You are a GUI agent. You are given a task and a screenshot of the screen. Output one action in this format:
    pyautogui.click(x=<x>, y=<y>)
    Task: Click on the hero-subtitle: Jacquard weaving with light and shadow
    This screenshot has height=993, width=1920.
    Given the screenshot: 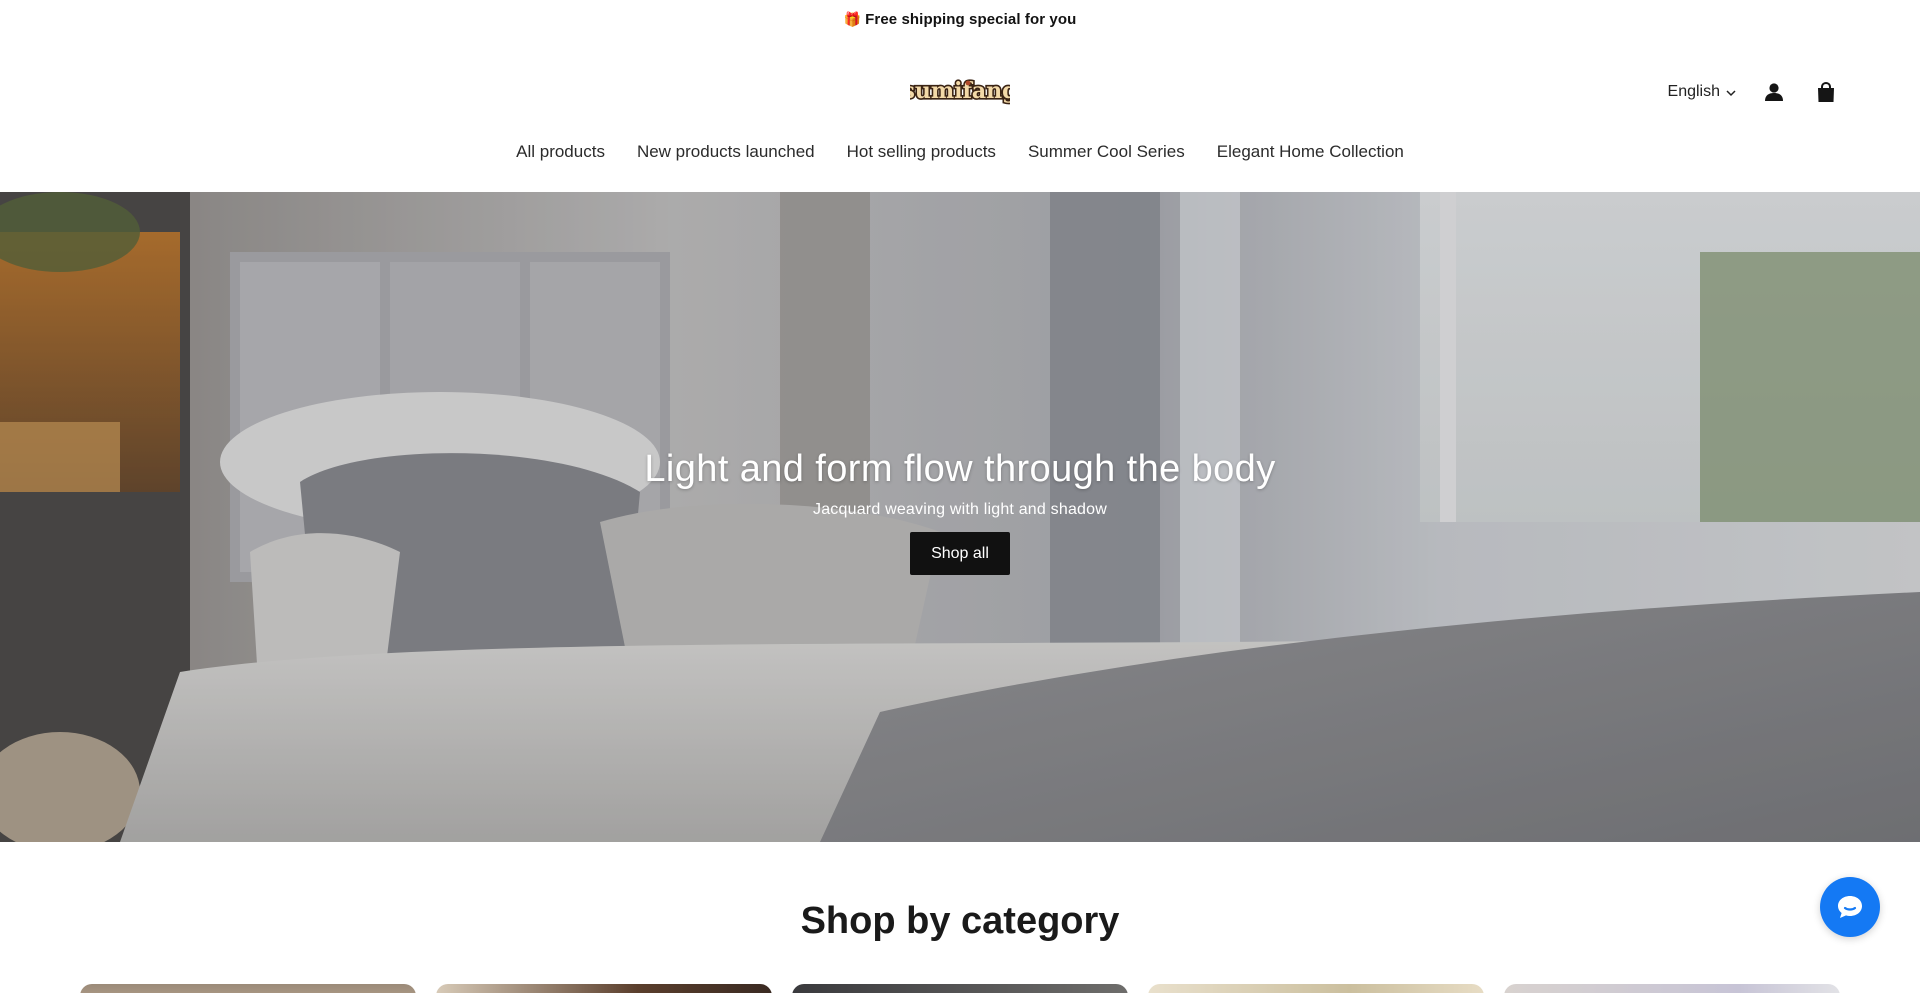 What is the action you would take?
    pyautogui.click(x=960, y=509)
    